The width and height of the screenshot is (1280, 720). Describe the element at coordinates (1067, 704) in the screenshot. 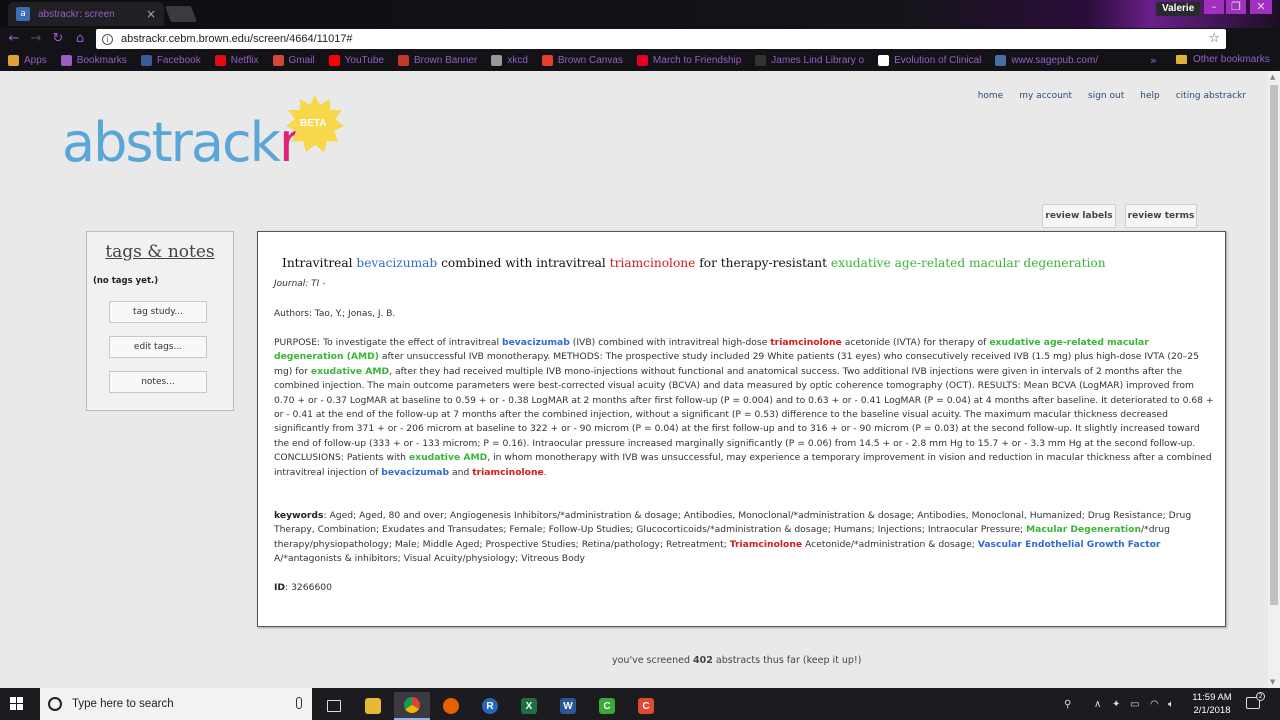

I see `people-icon: ⚲` at that location.